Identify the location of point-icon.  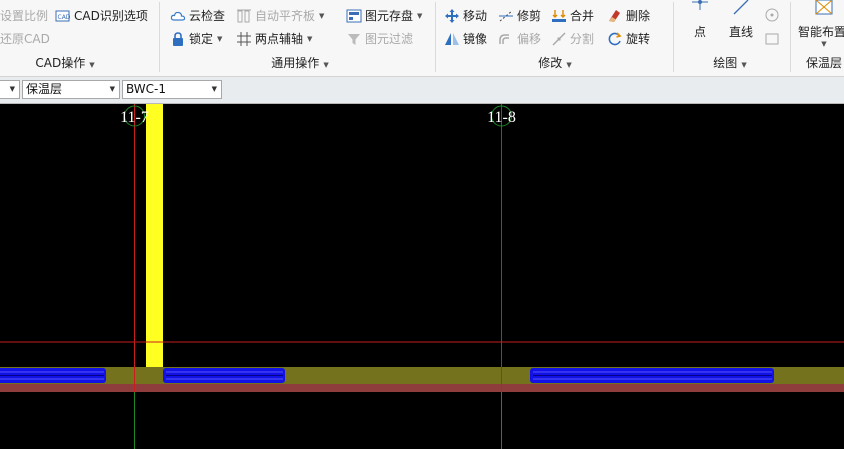
(700, 5).